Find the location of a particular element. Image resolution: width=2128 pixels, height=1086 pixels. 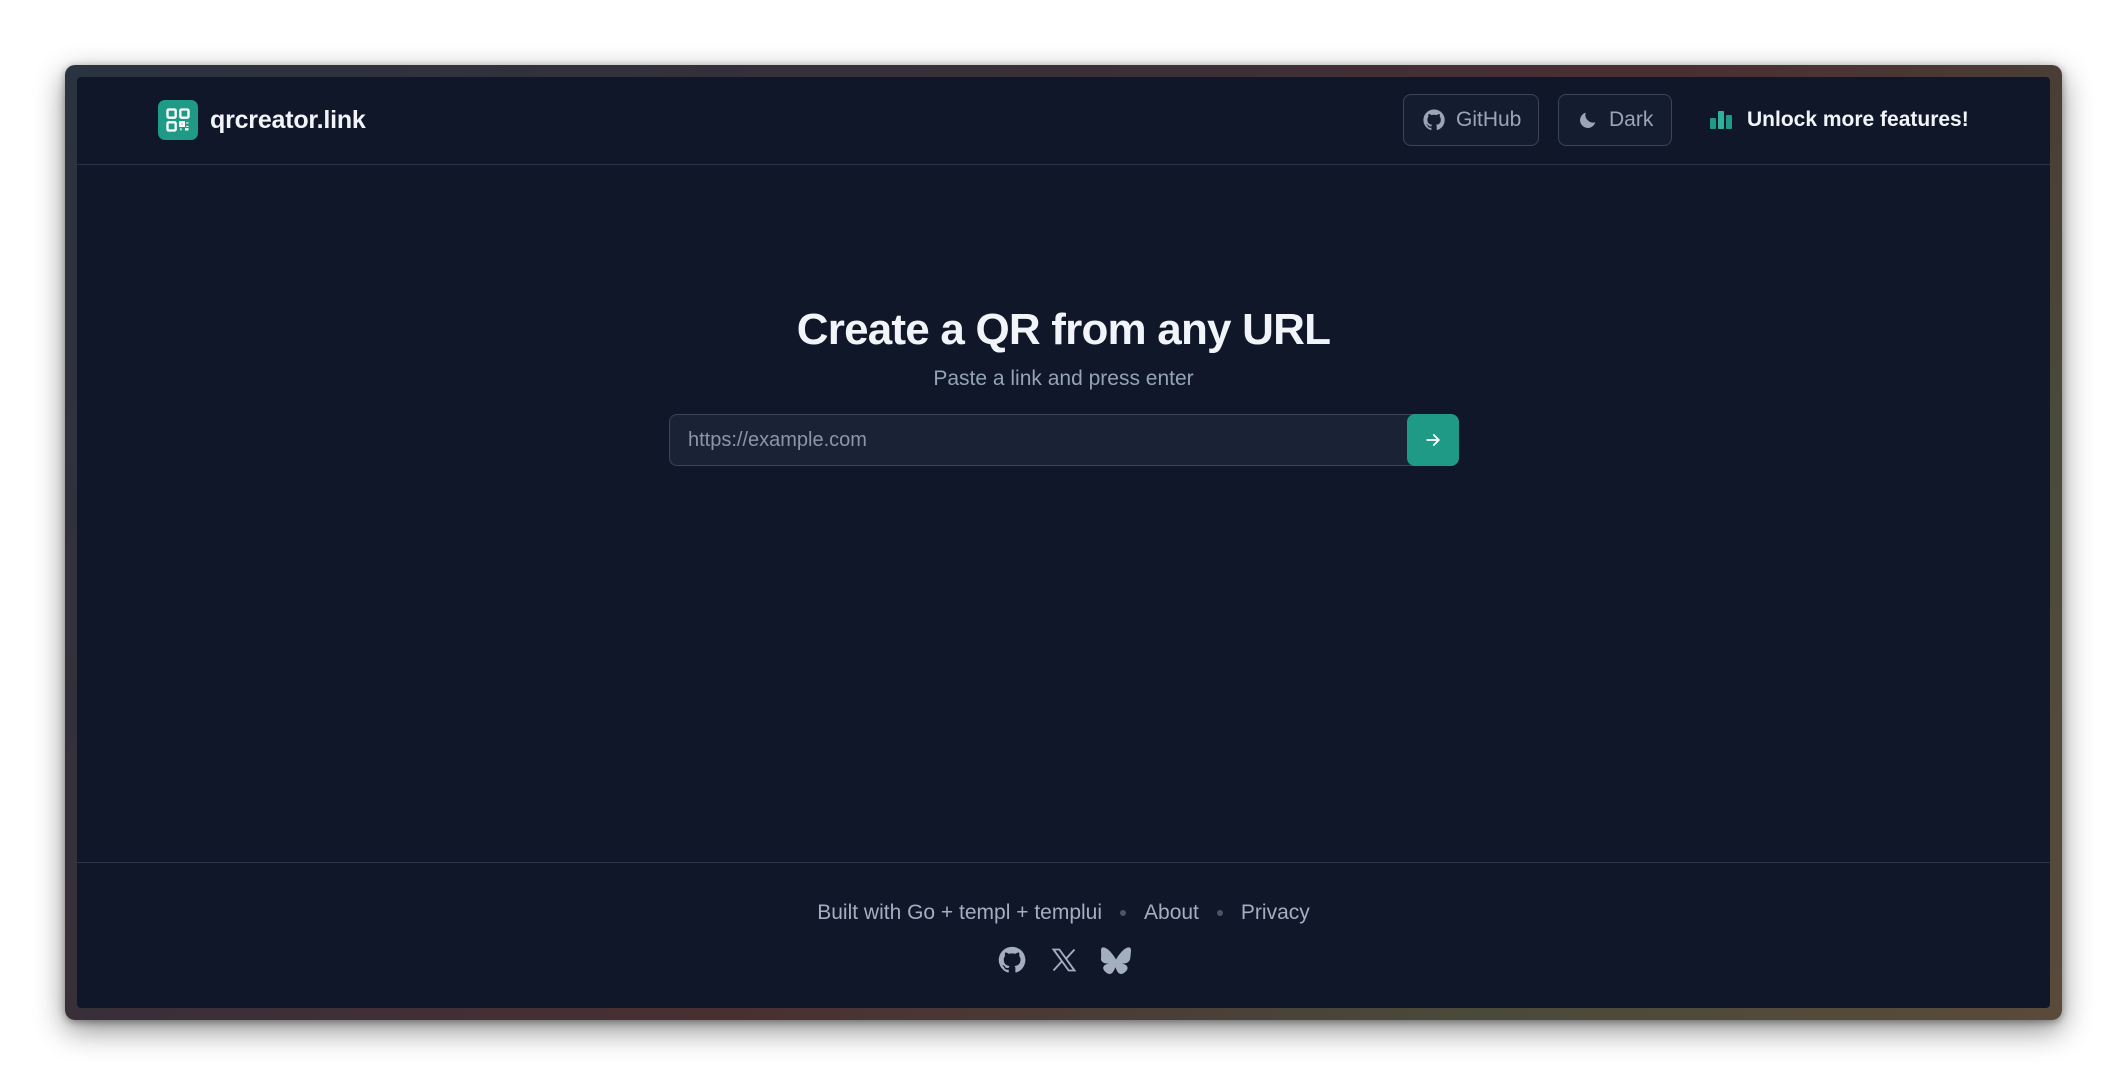

submit-button is located at coordinates (1433, 440).